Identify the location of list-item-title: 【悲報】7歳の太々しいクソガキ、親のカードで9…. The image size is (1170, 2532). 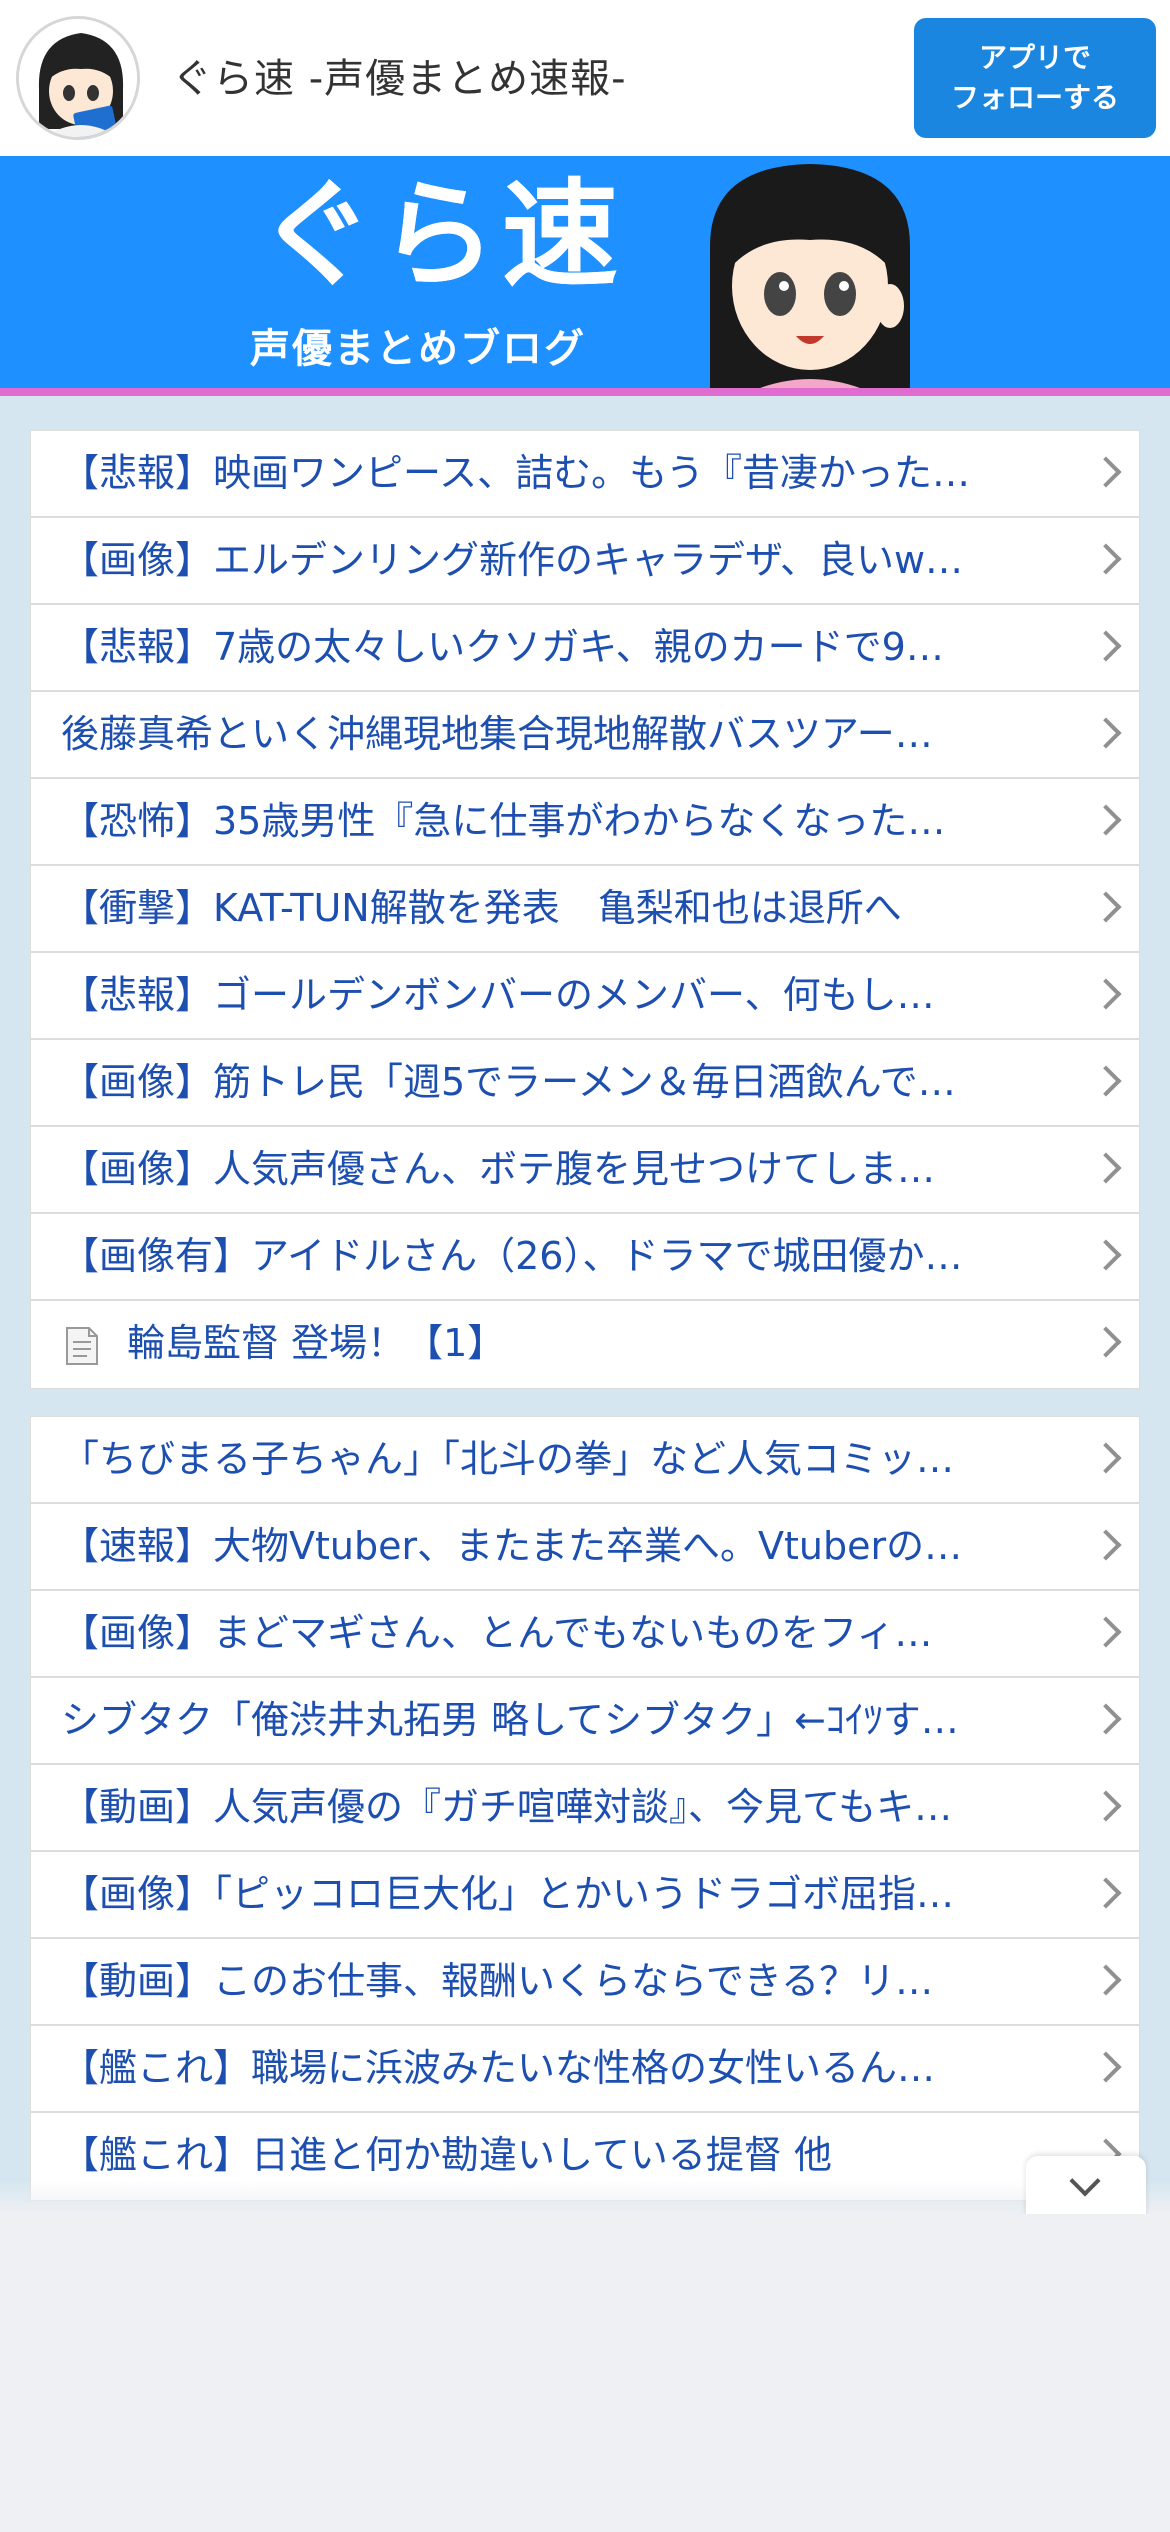
(502, 647).